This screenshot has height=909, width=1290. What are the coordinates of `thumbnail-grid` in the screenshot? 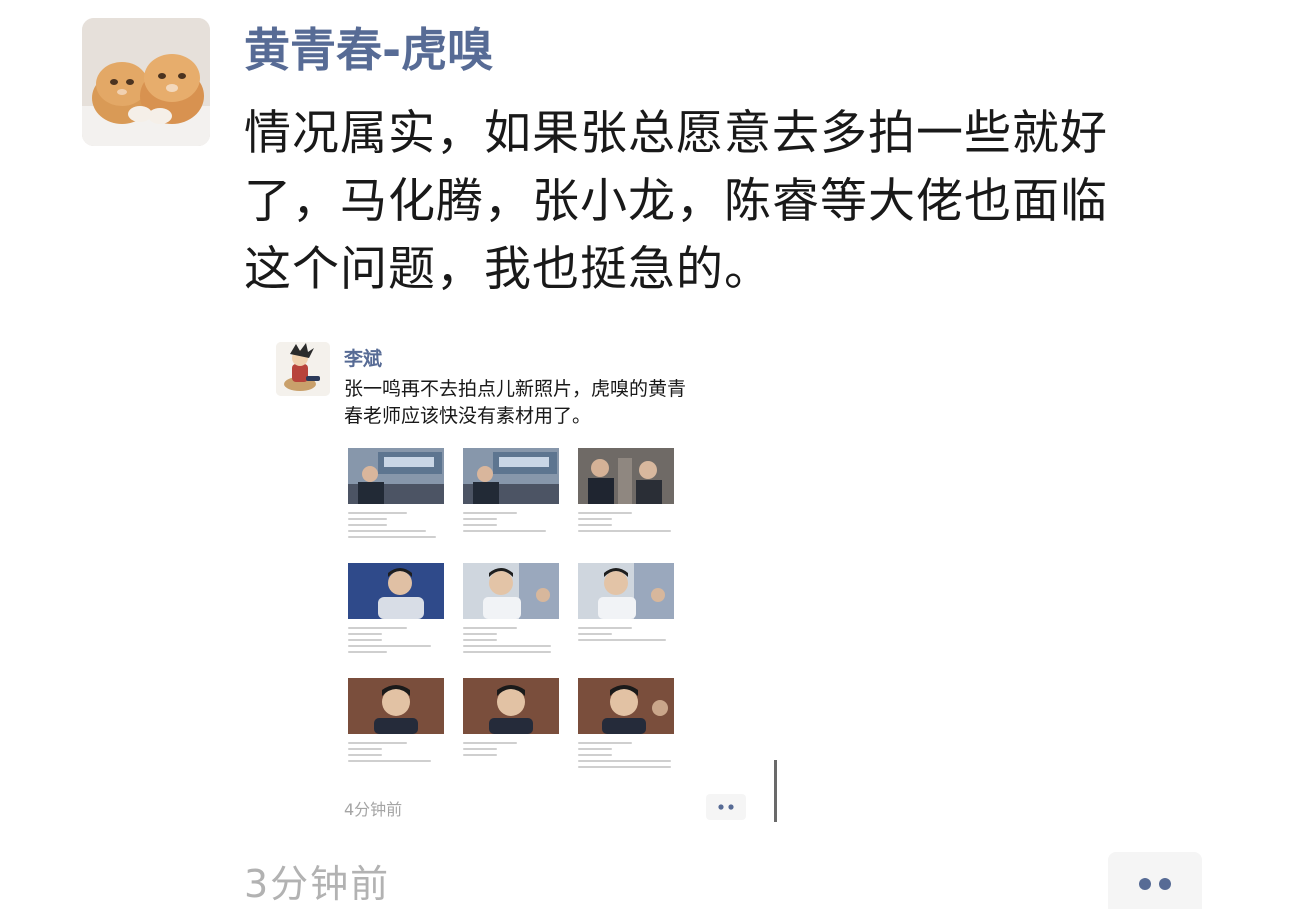 It's located at (516, 616).